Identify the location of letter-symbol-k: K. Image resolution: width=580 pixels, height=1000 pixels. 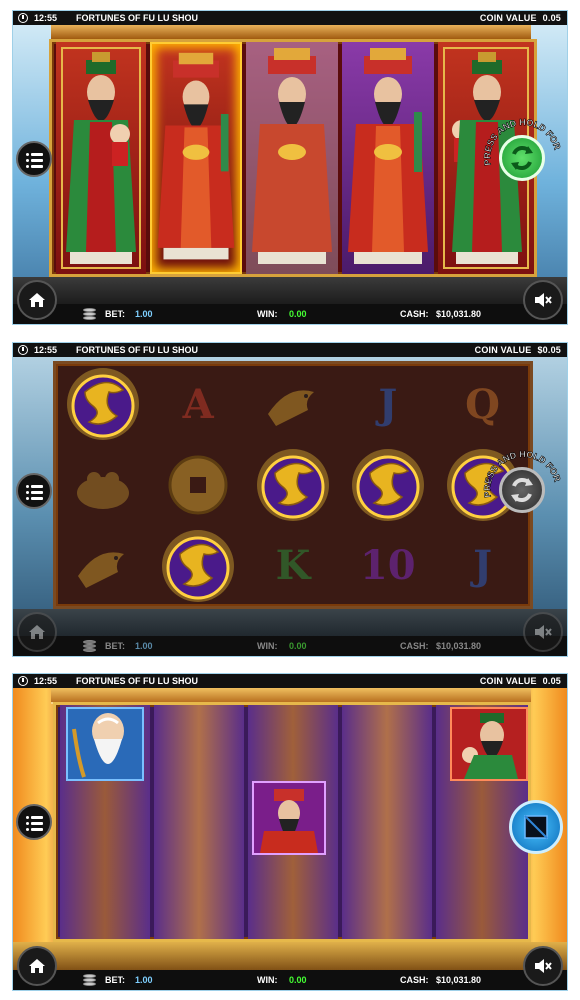
(293, 566).